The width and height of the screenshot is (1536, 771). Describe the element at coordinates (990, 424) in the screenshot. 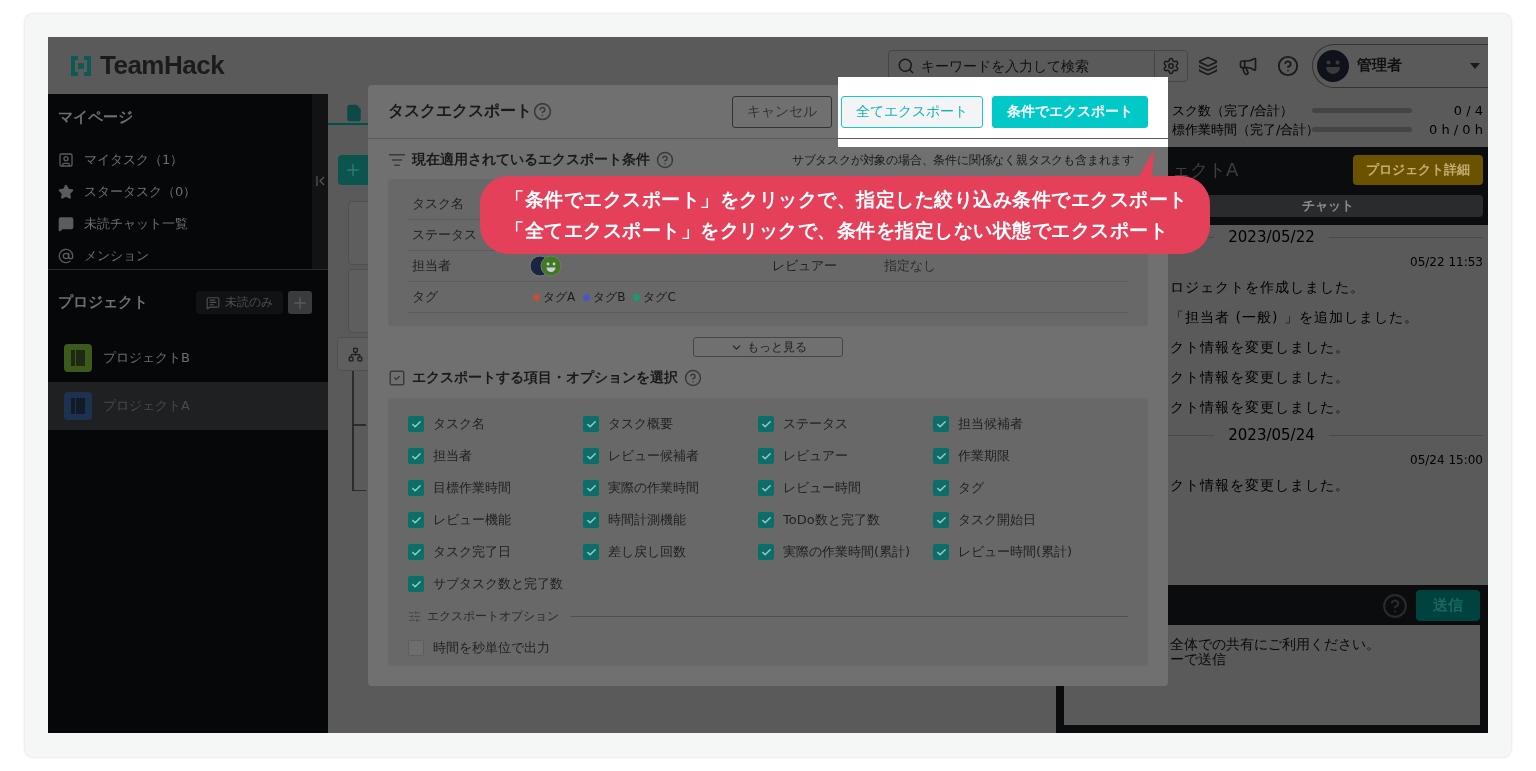

I see `checkbox-label: 担当候補者` at that location.